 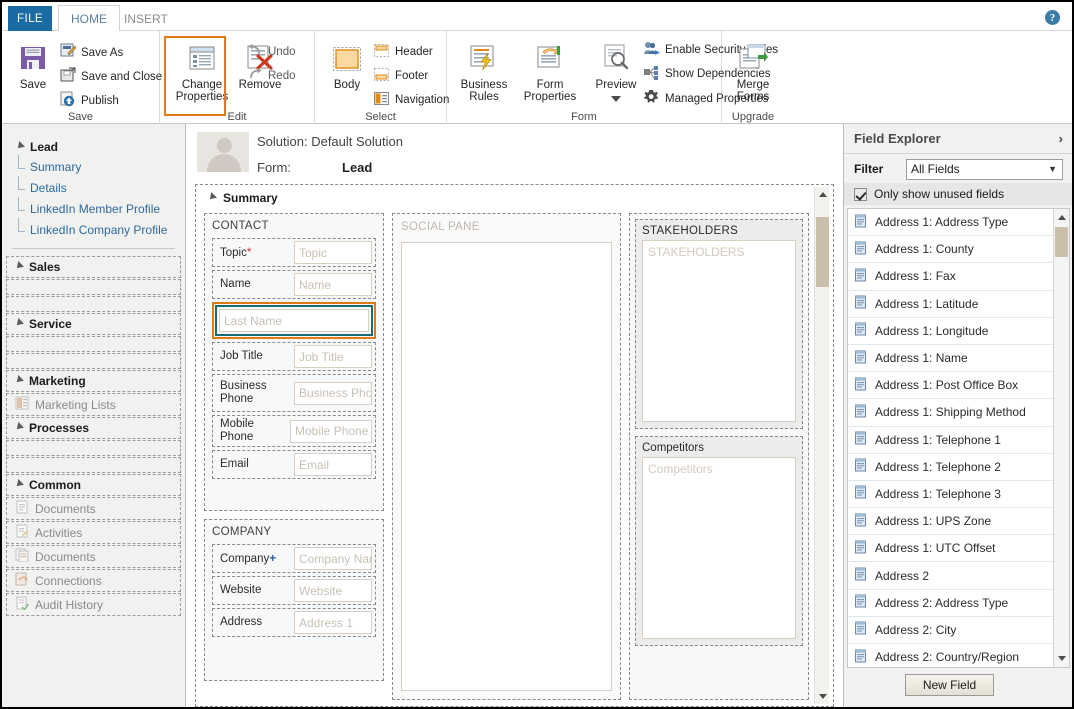 What do you see at coordinates (333, 558) in the screenshot?
I see `field-input-company: Company Name` at bounding box center [333, 558].